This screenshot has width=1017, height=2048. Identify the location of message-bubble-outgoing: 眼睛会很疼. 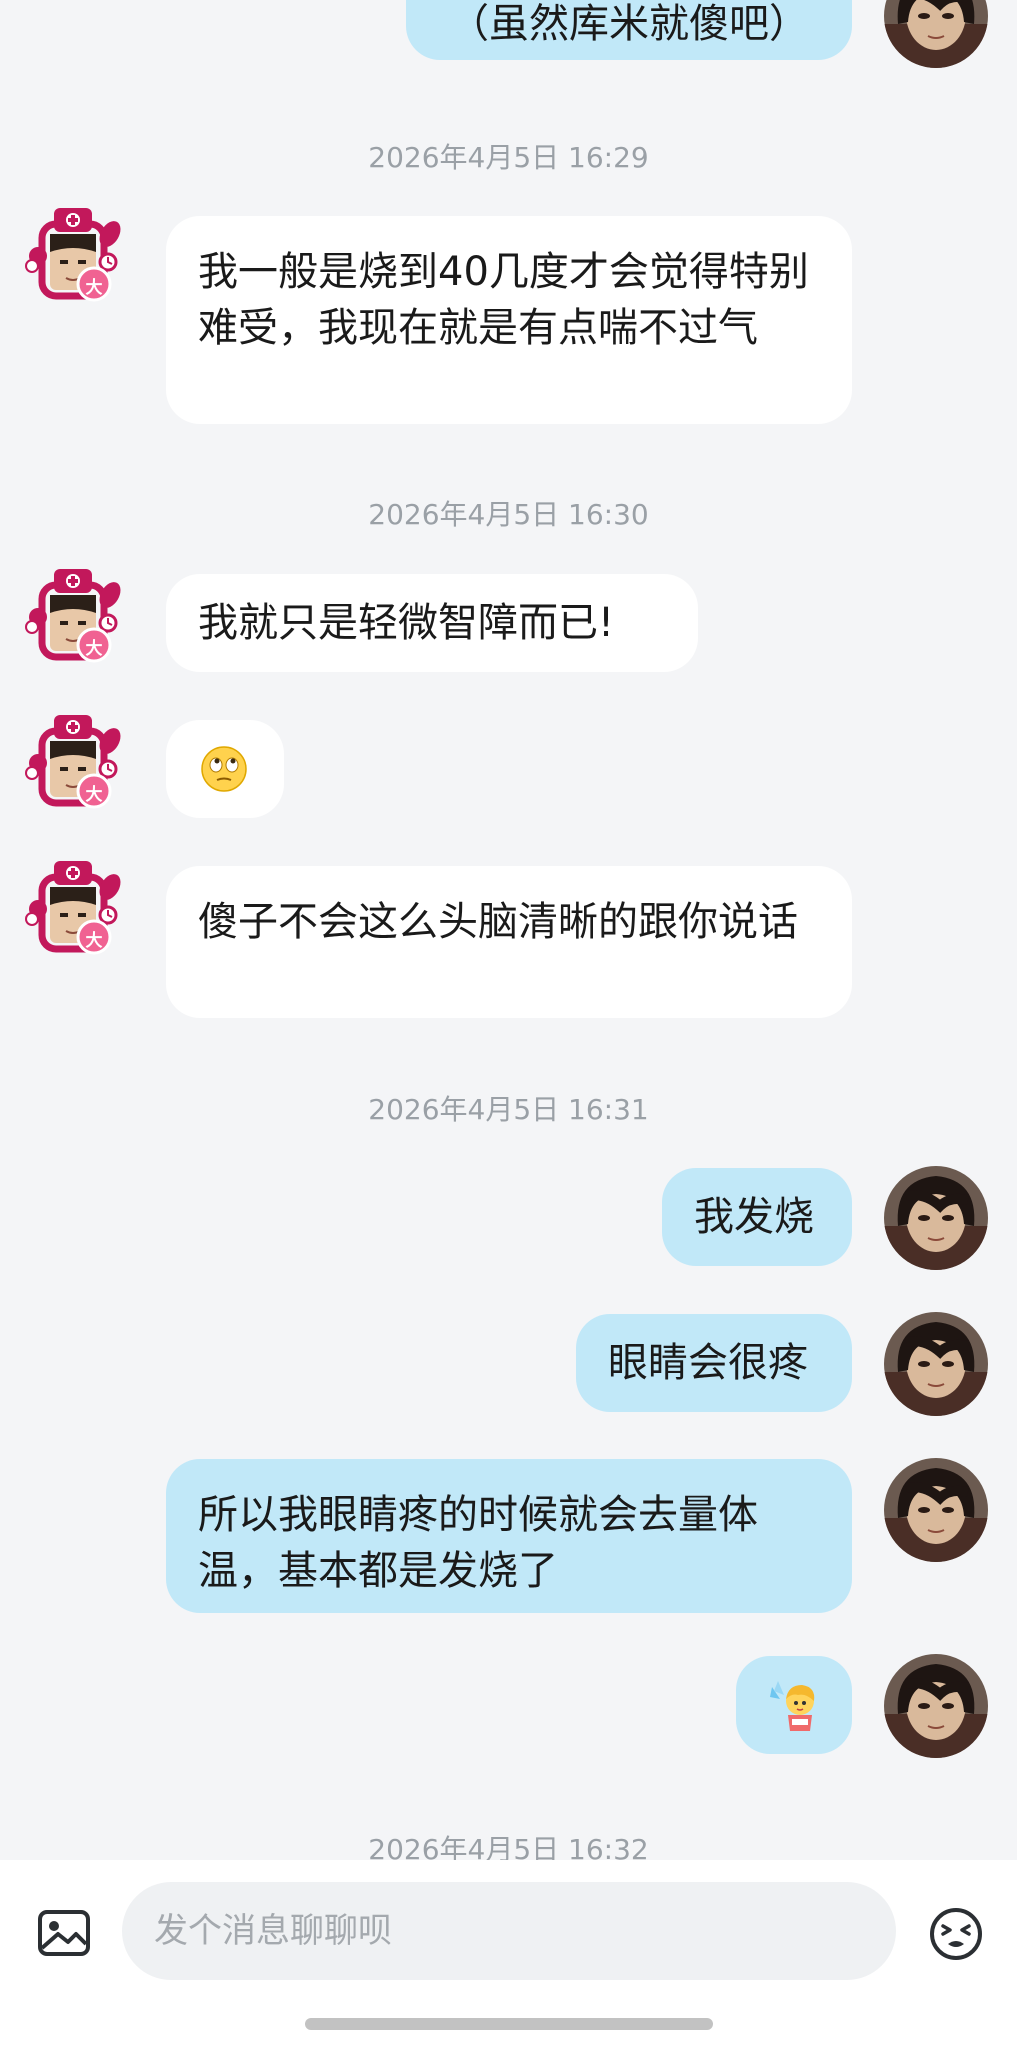
(714, 1363).